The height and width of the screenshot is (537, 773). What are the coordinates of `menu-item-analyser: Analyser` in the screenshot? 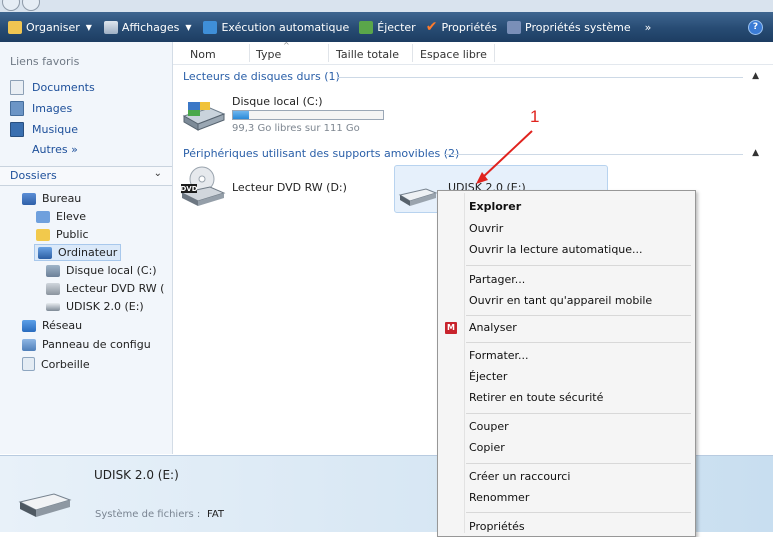 It's located at (493, 327).